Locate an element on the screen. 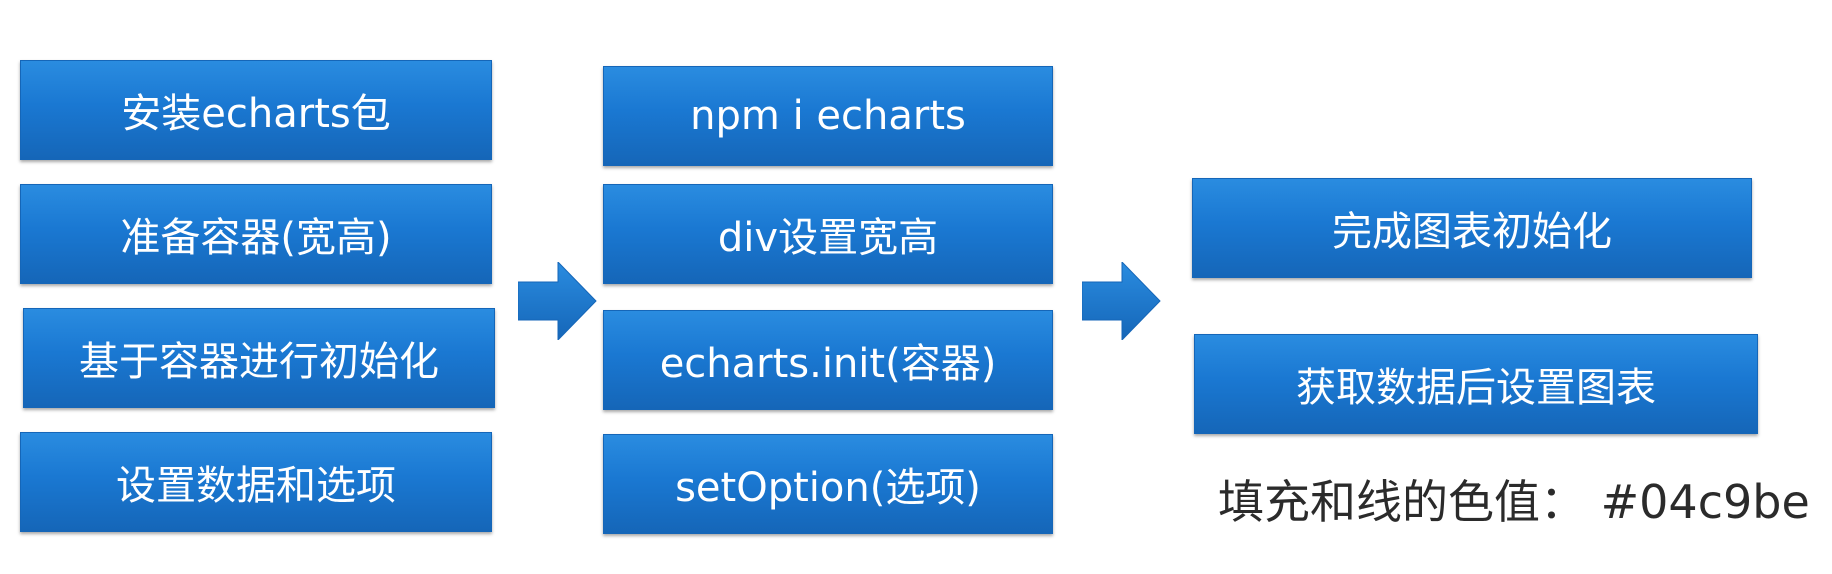  step-label: 完成图表初始化 is located at coordinates (1472, 232).